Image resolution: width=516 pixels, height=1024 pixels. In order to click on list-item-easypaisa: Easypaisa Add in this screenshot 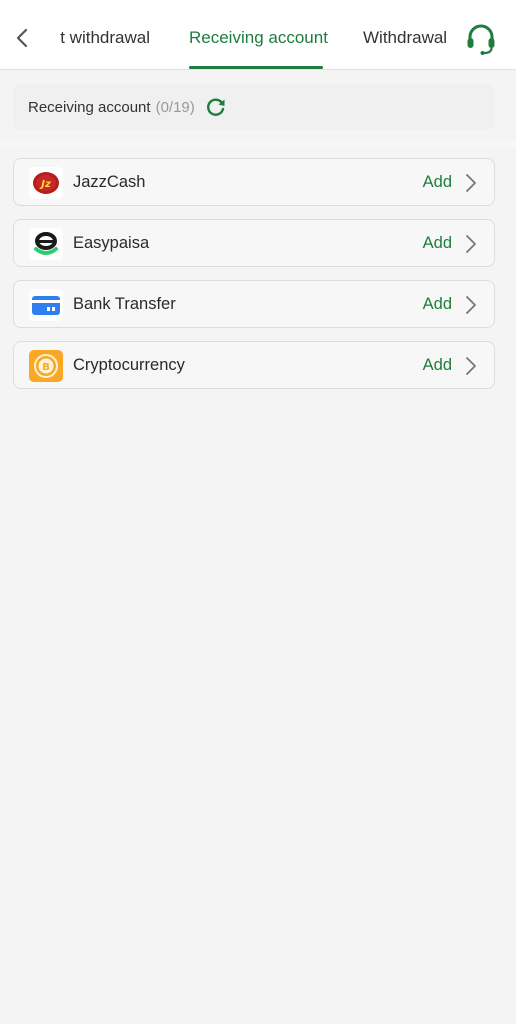, I will do `click(254, 243)`.